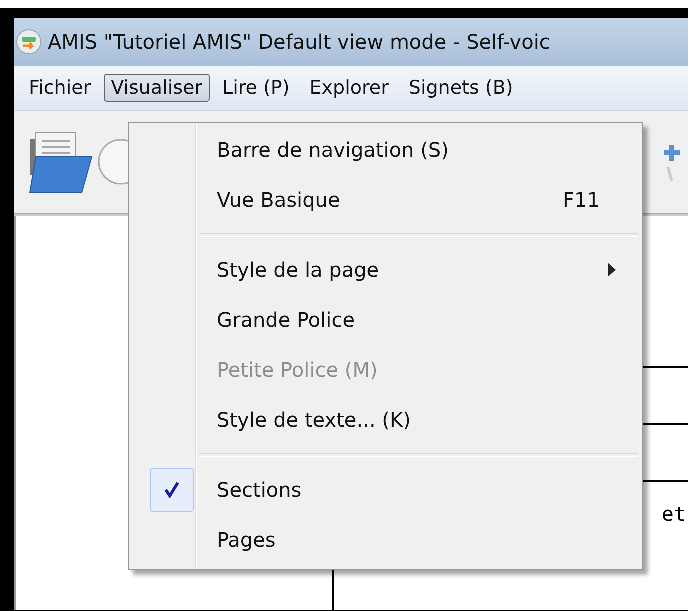 The width and height of the screenshot is (688, 611). What do you see at coordinates (299, 42) in the screenshot?
I see `window-title: AMIS "Tutoriel AMIS" Default view mode - Self-voic` at bounding box center [299, 42].